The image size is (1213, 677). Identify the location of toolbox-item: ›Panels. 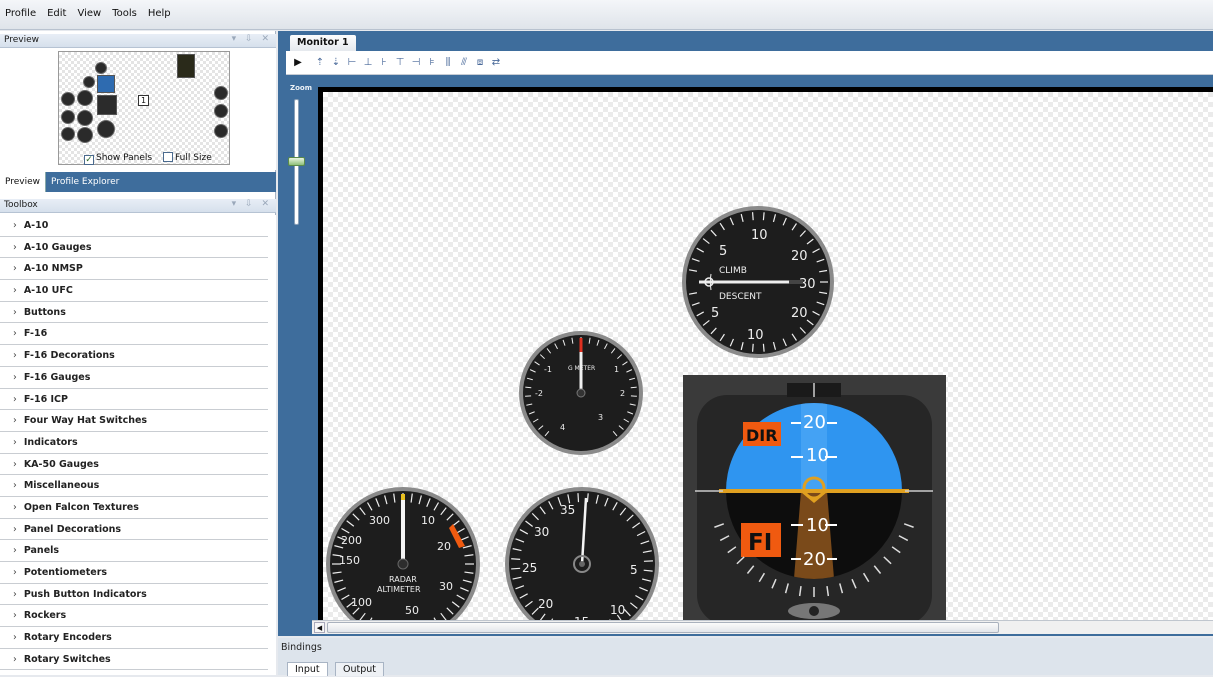
(134, 551).